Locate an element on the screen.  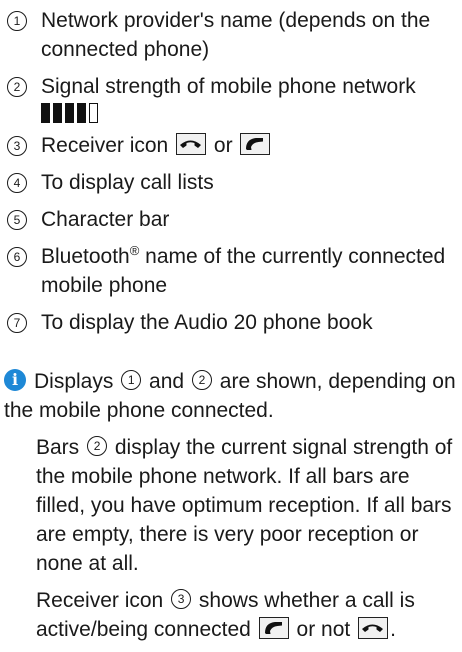
legend-text: Receiver icon is located at coordinates (105, 145).